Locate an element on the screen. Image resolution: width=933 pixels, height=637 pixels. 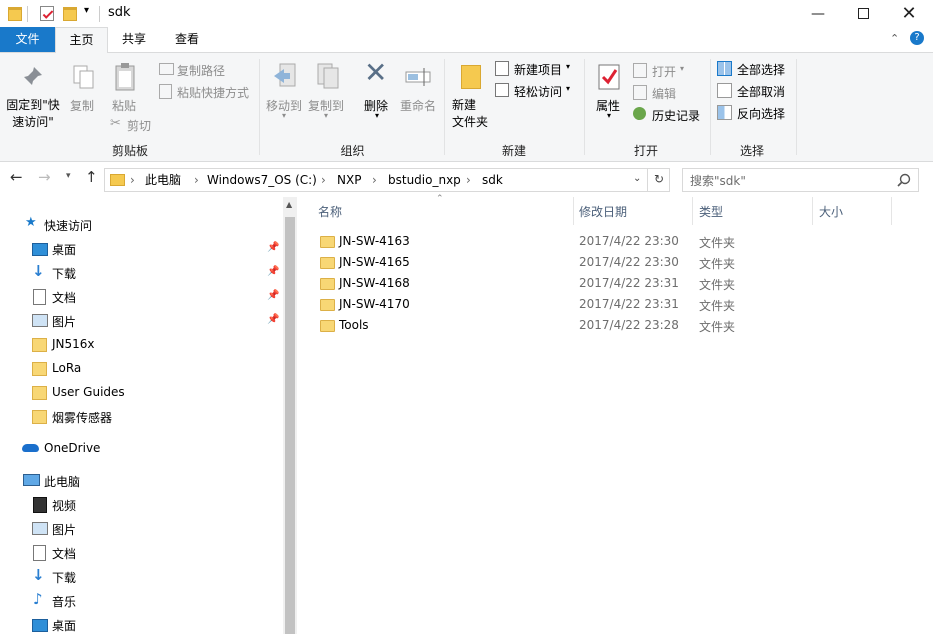
recent-locations-icon: ▾ is located at coordinates (68, 176).